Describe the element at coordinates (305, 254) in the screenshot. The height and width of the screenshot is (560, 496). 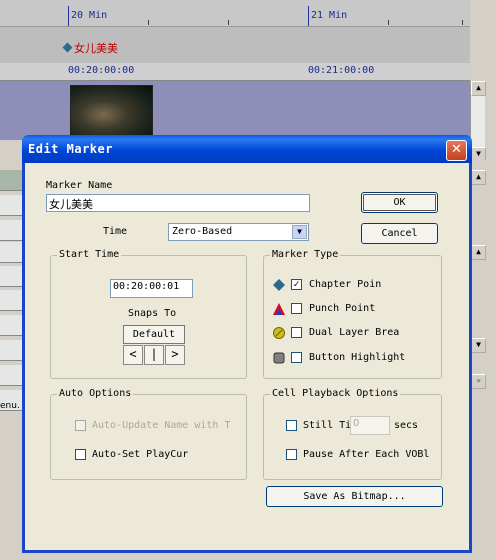
I see `marker-type-group-title: Marker Type` at that location.